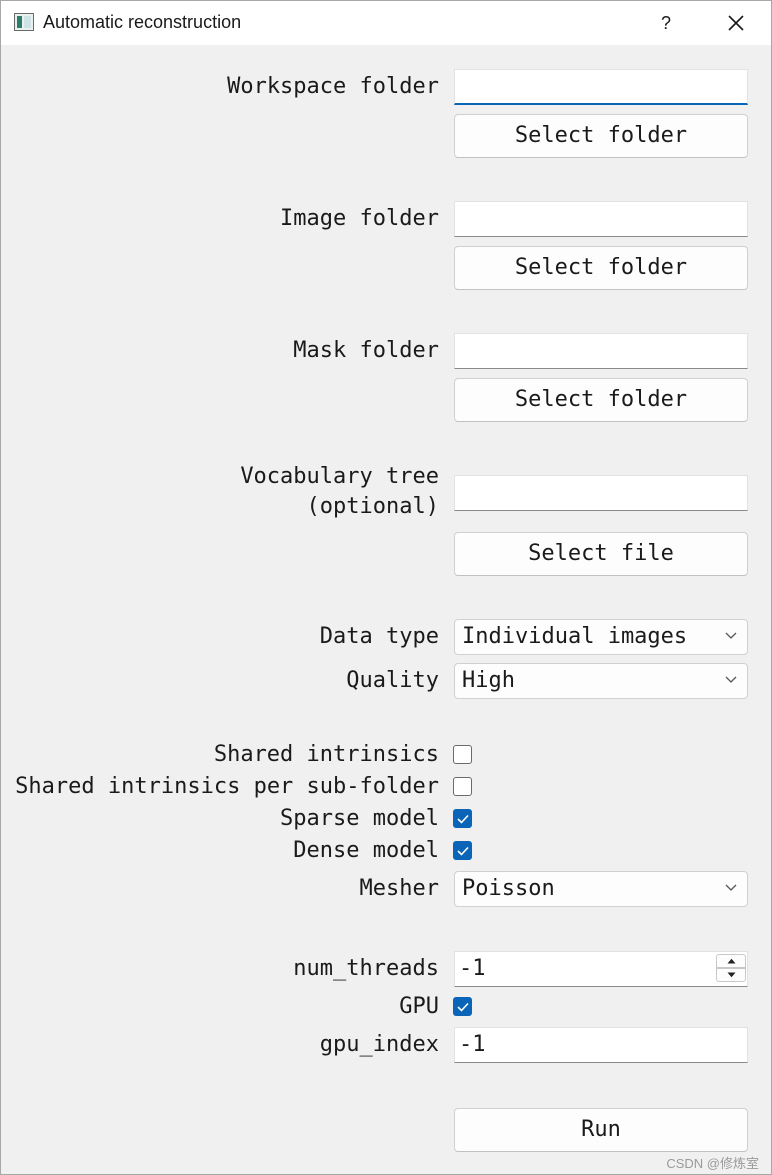  What do you see at coordinates (462, 786) in the screenshot?
I see `shared-intrinsics-per-subfolder-checkbox` at bounding box center [462, 786].